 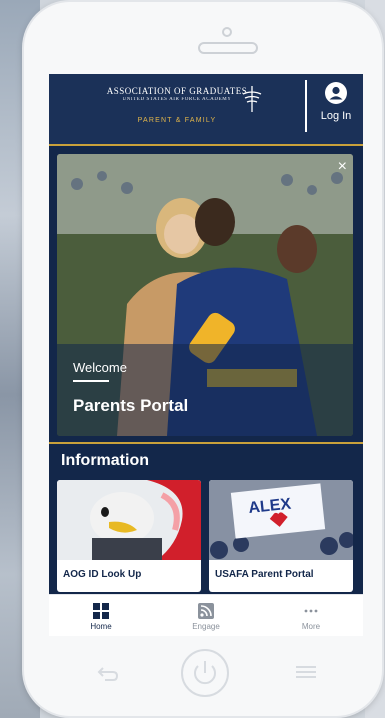 I want to click on nav-more: More, so click(x=311, y=615).